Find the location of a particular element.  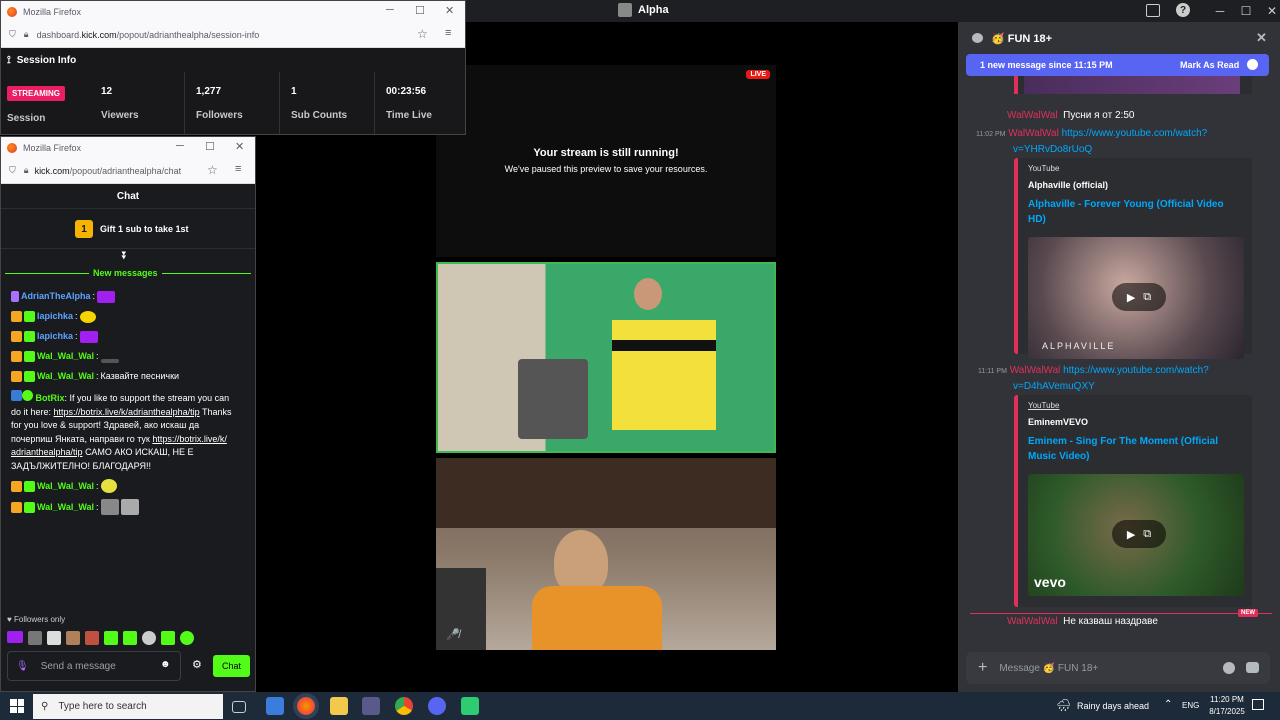

chat-username: BotRix is located at coordinates (50, 398).